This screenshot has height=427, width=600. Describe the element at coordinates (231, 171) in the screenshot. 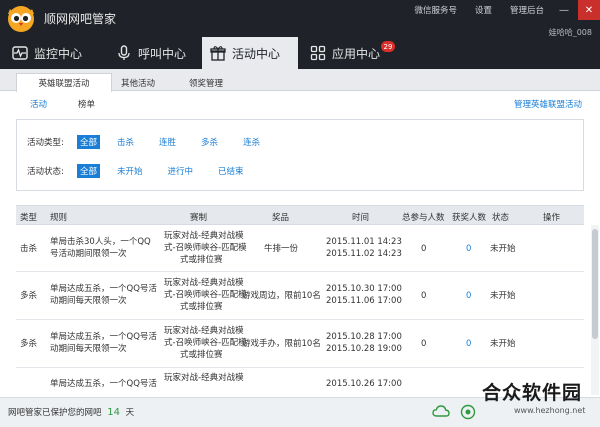

I see `status-chip-ended: 已结束` at that location.